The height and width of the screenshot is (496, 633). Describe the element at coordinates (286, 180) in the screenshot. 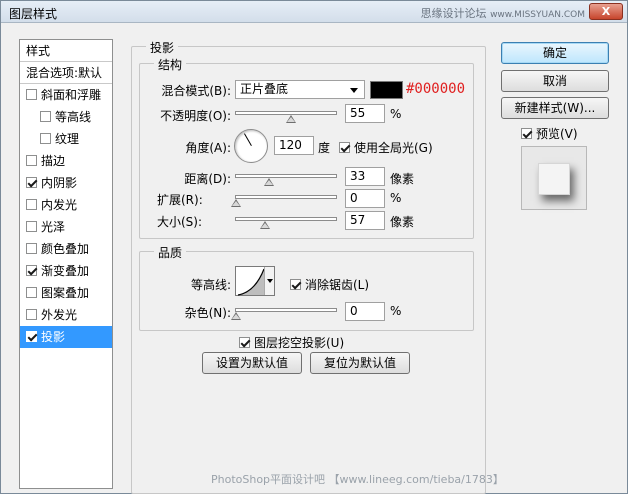

I see `distance-slider` at that location.